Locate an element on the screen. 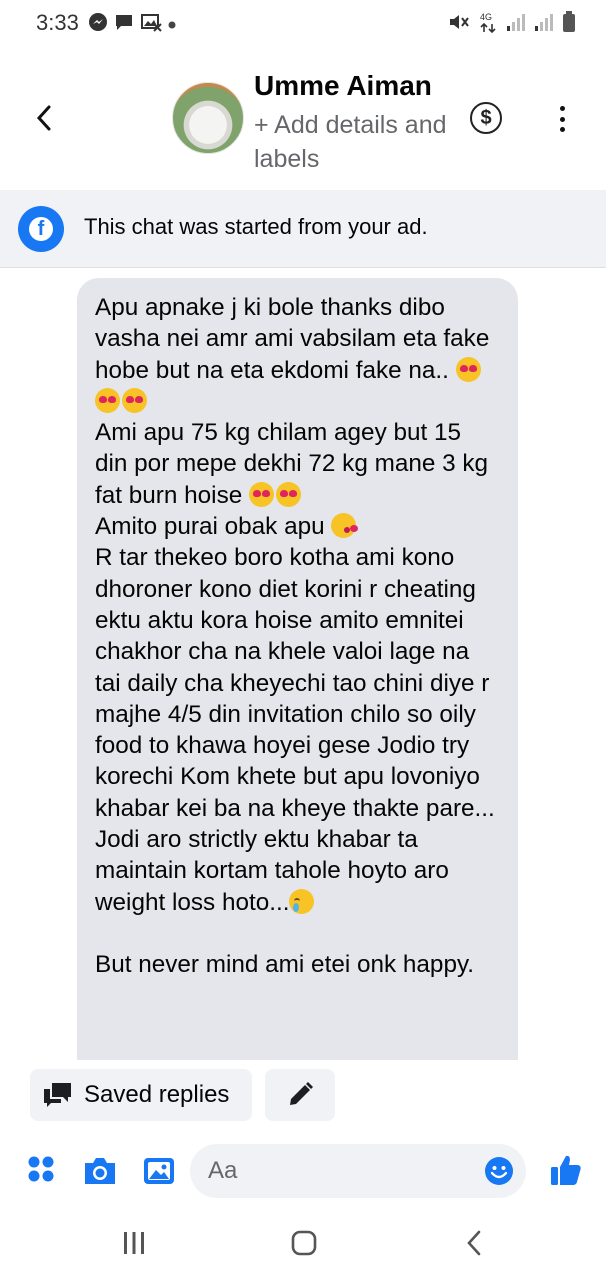 The width and height of the screenshot is (606, 1280). status-time: 3:33 is located at coordinates (57, 22).